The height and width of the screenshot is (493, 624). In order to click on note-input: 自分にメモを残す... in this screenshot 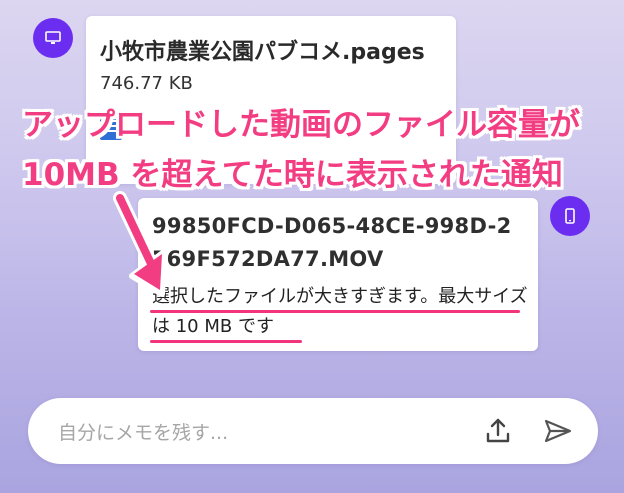, I will do `click(143, 431)`.